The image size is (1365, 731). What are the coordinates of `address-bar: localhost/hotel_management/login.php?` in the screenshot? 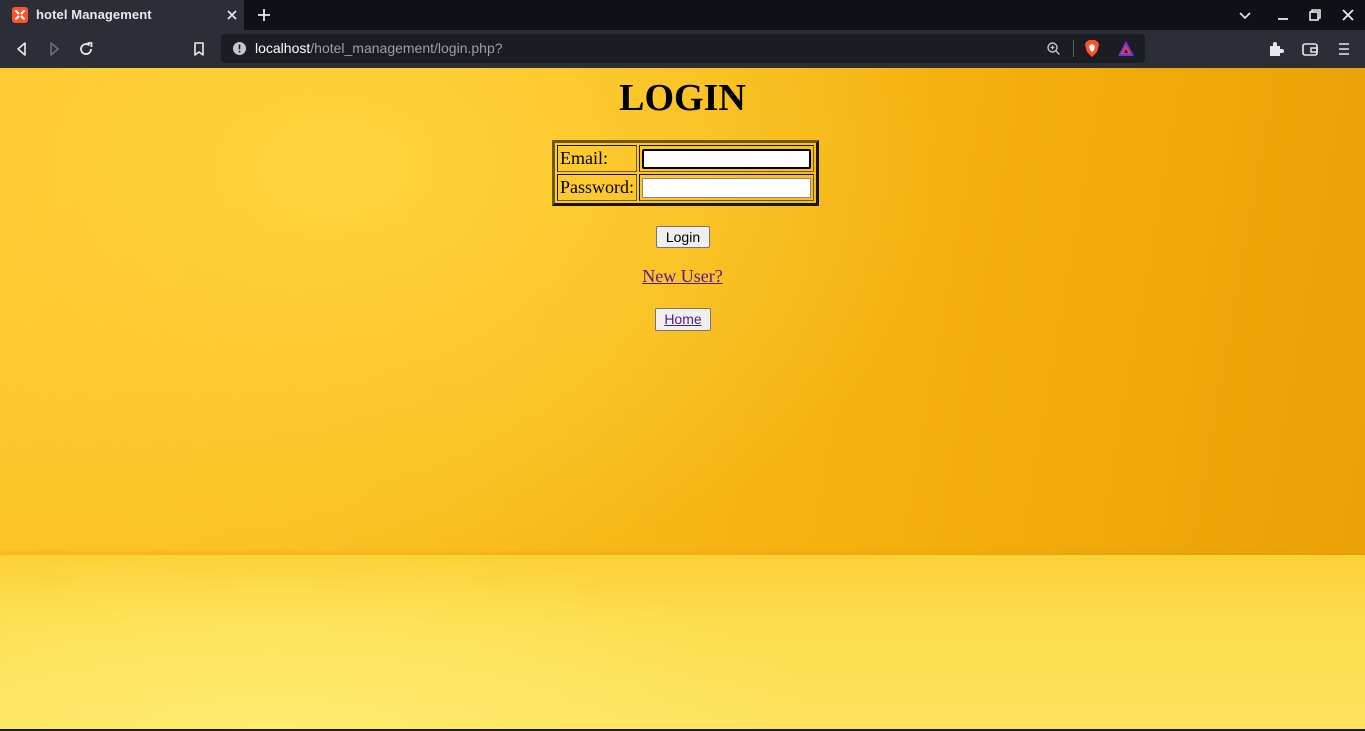 It's located at (683, 48).